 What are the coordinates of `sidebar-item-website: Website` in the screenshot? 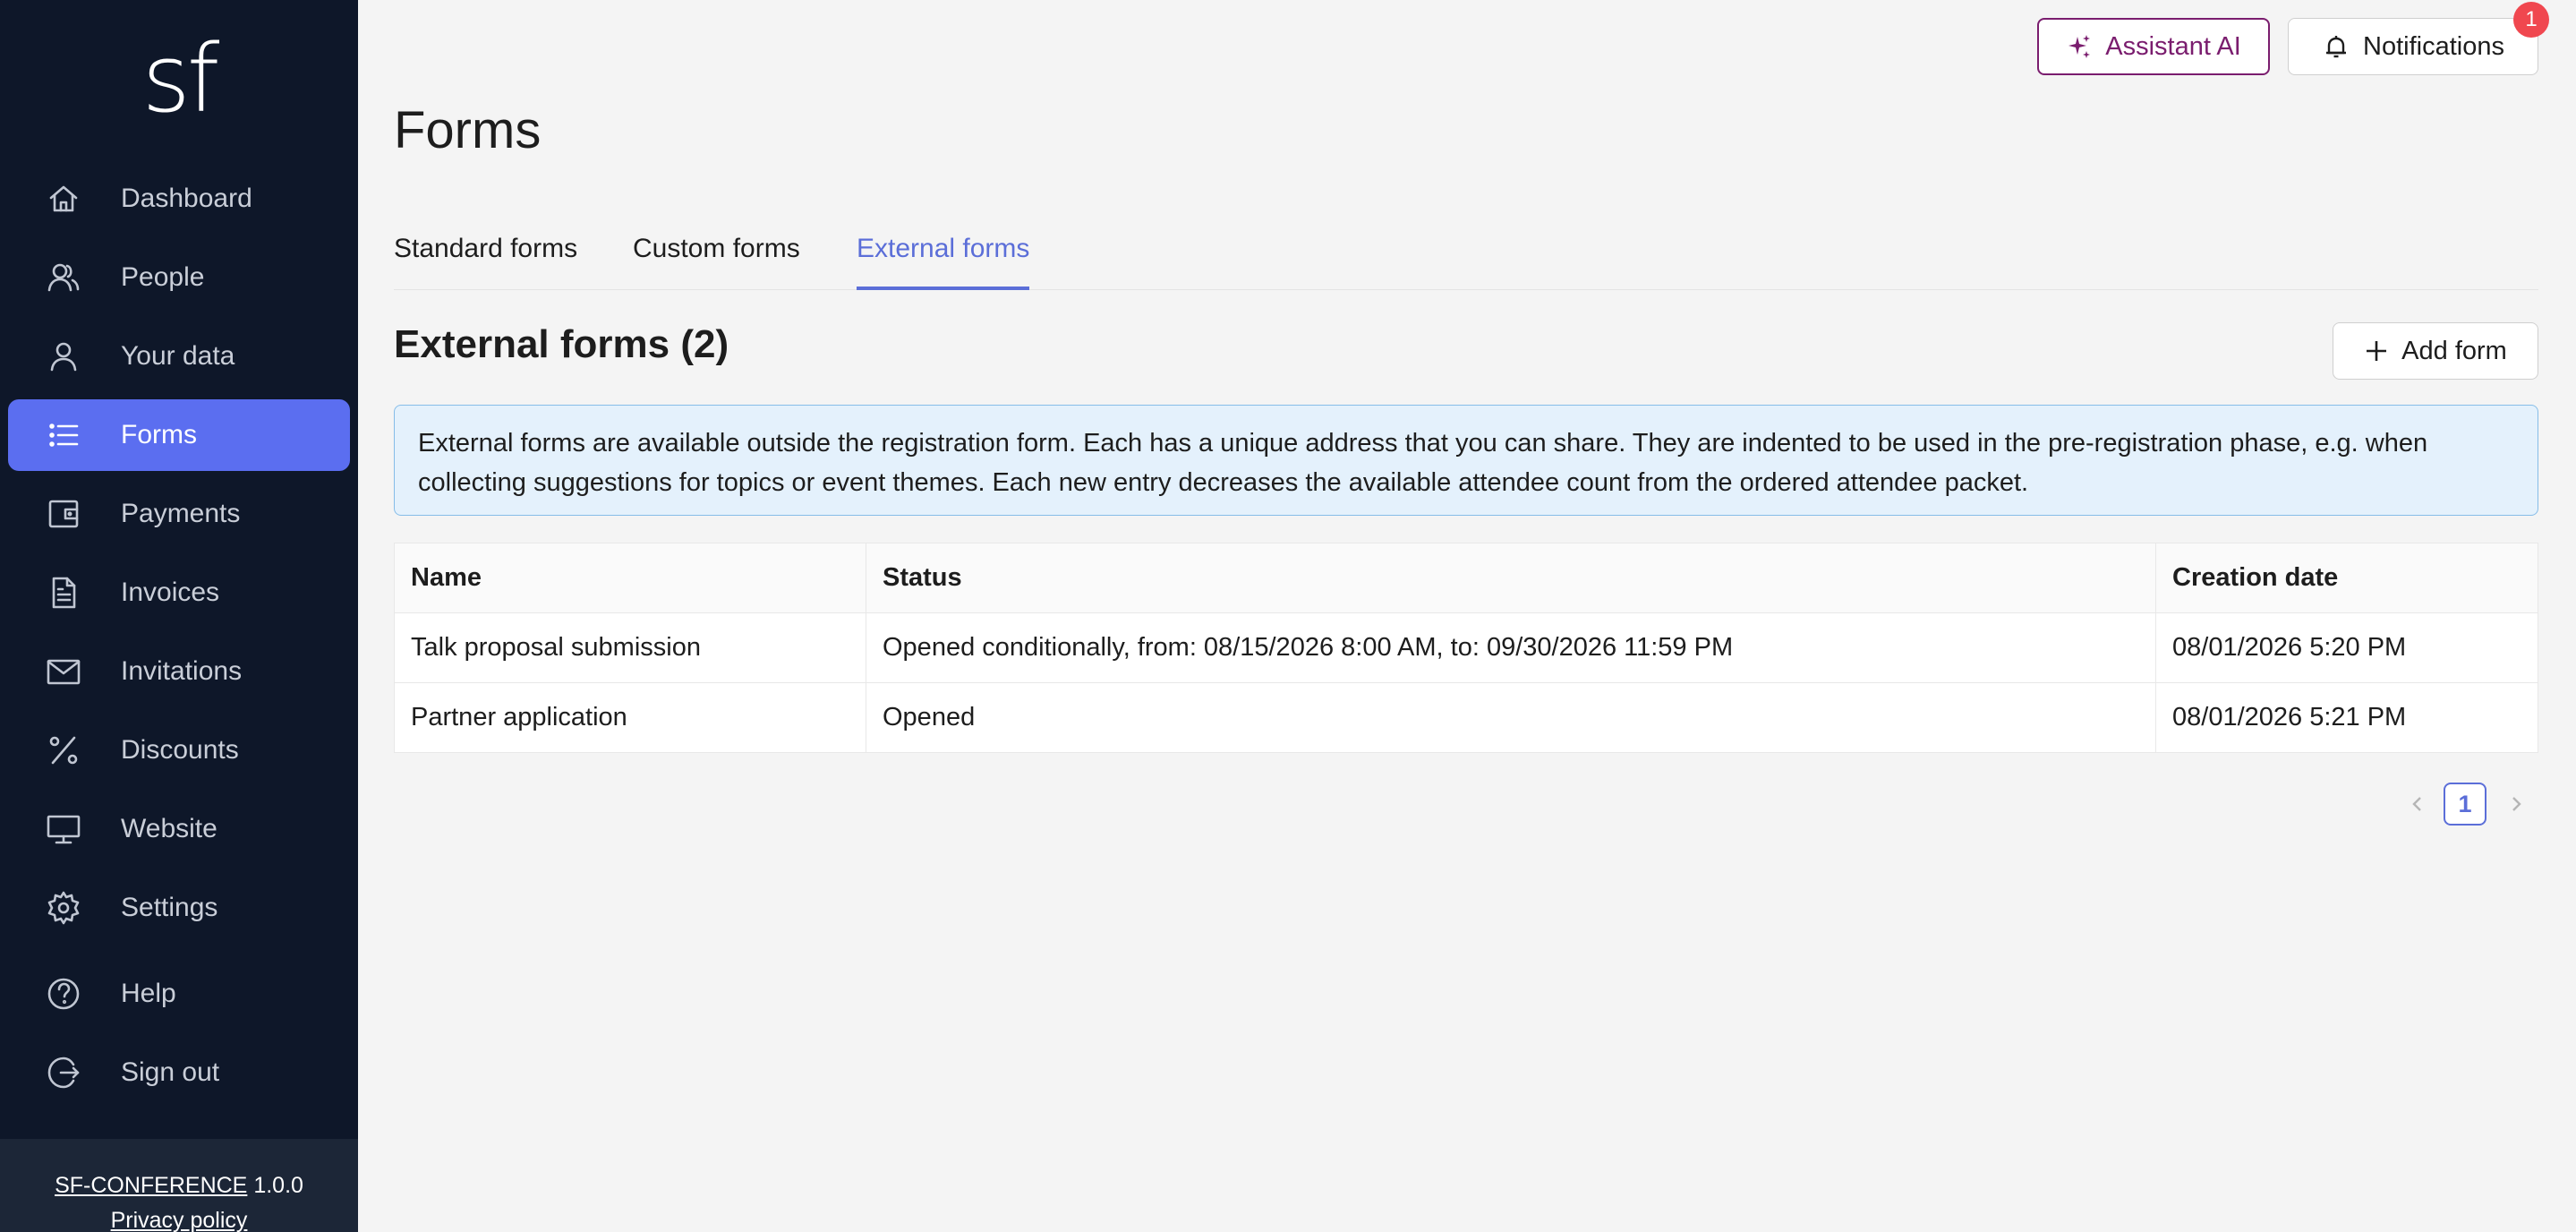 It's located at (179, 829).